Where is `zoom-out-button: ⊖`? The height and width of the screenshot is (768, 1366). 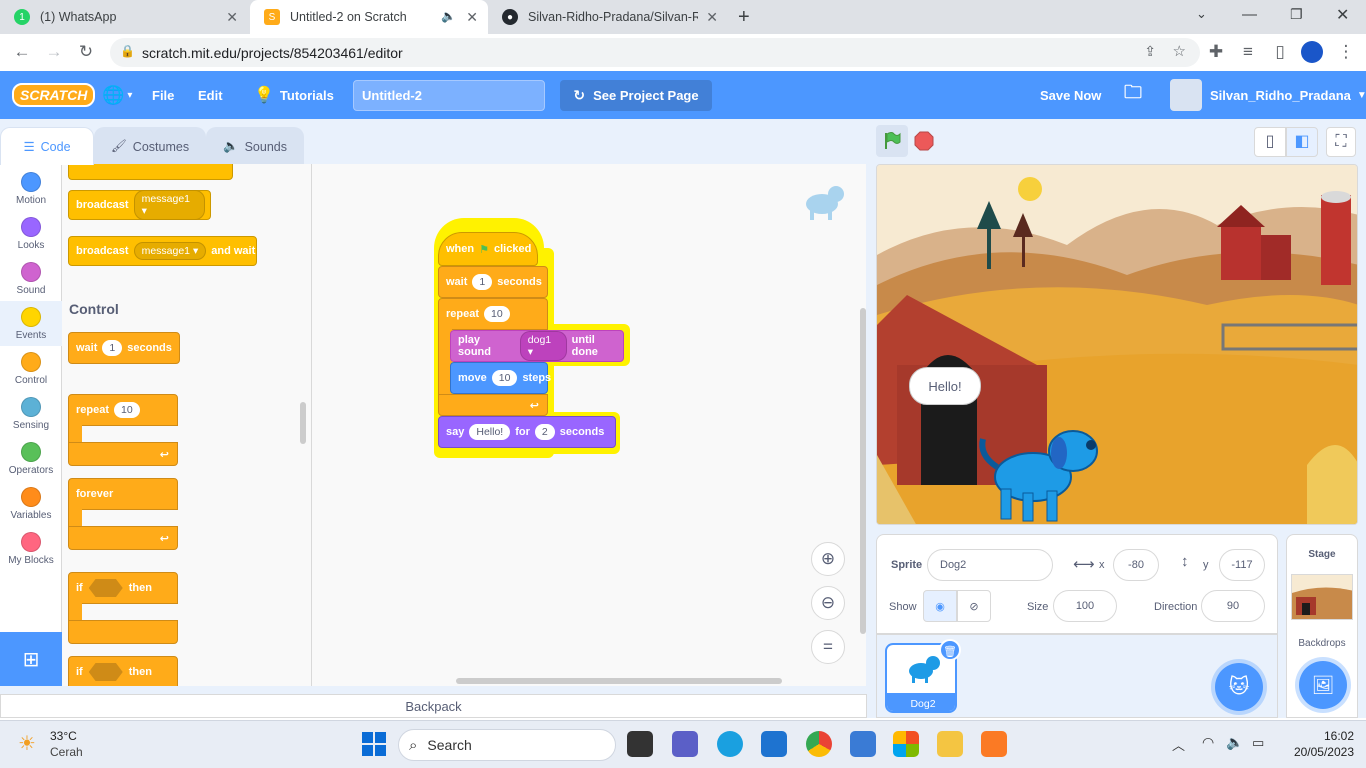
zoom-out-button: ⊖ is located at coordinates (828, 603).